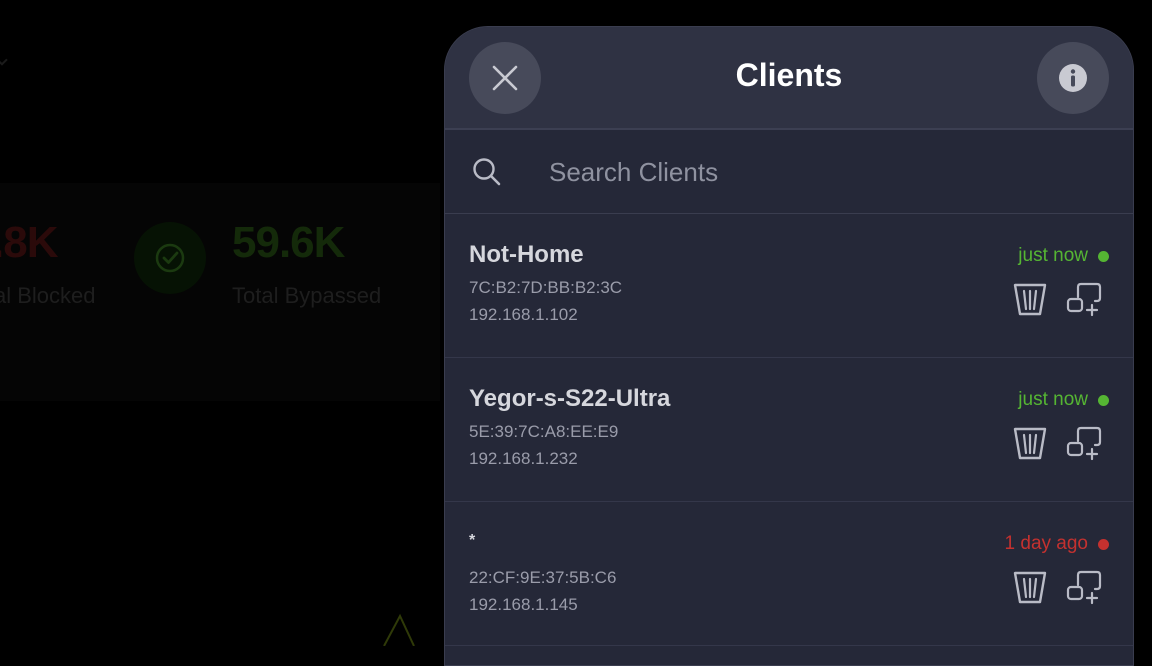  Describe the element at coordinates (170, 258) in the screenshot. I see `bypass-check-icon` at that location.